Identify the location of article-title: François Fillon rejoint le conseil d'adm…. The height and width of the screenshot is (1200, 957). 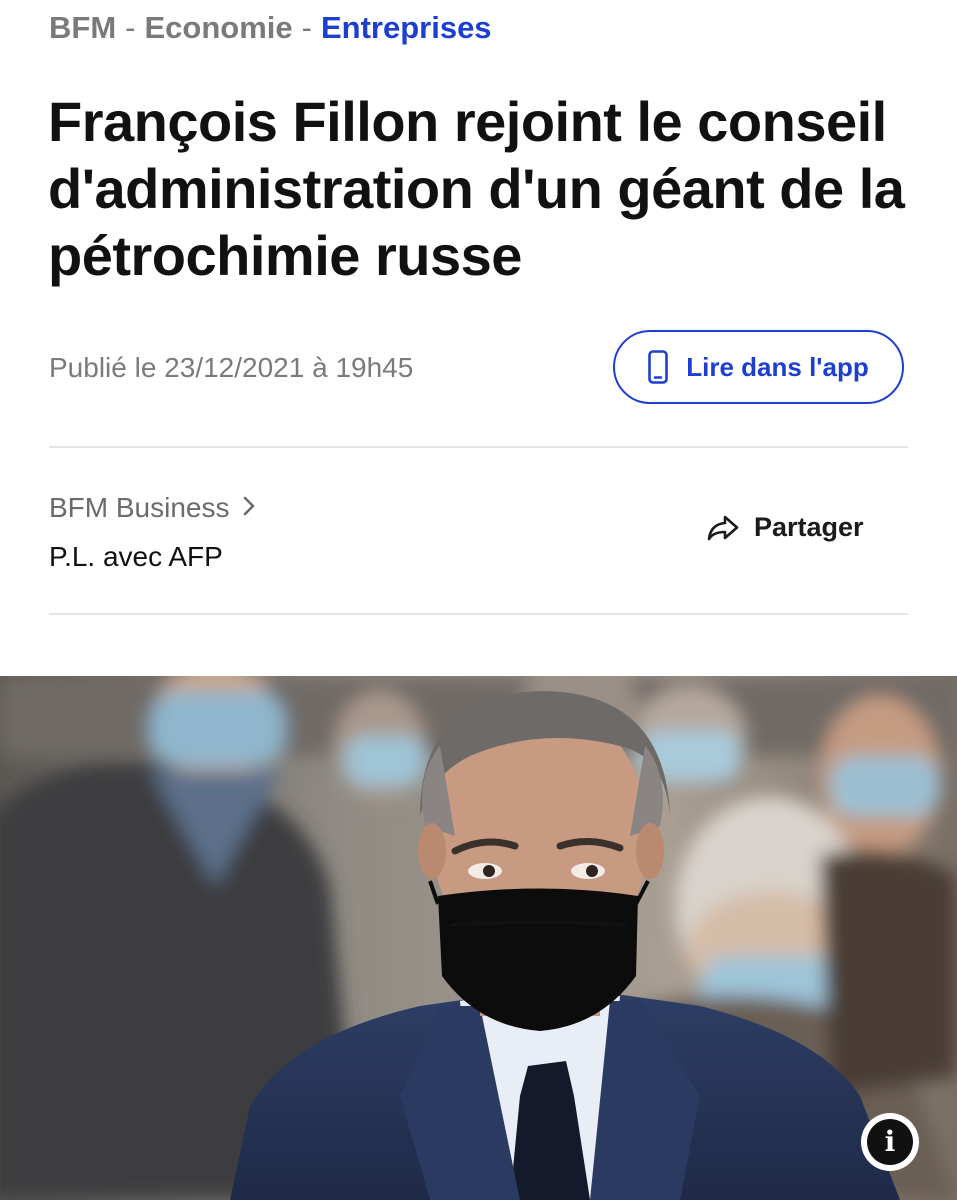
(476, 188).